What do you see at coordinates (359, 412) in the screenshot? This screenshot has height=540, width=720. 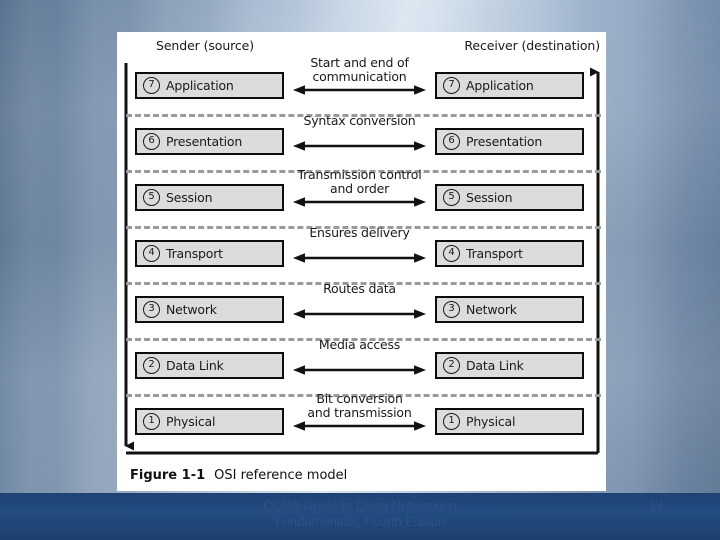 I see `layer-function-line2: and transmission` at bounding box center [359, 412].